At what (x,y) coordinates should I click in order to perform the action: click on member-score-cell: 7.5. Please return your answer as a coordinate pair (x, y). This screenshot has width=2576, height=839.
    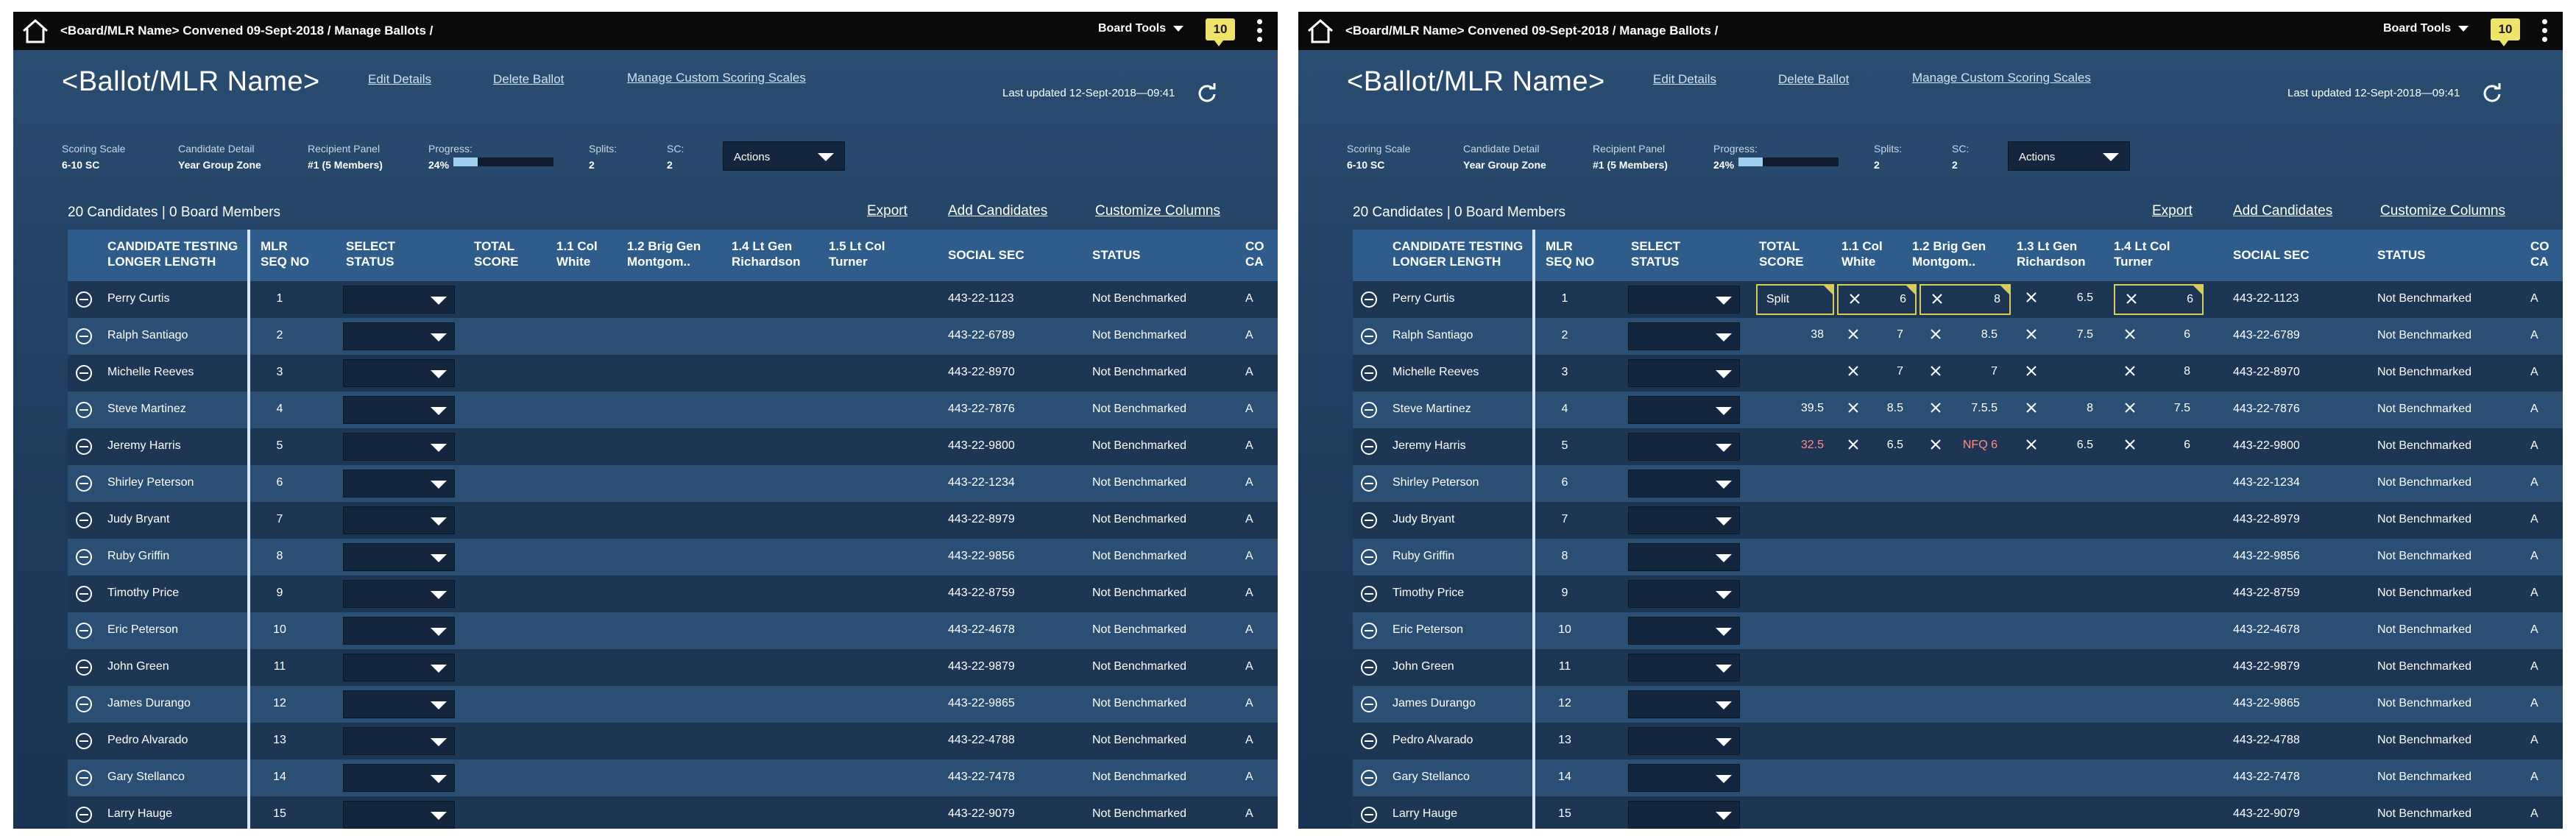
    Looking at the image, I should click on (2159, 409).